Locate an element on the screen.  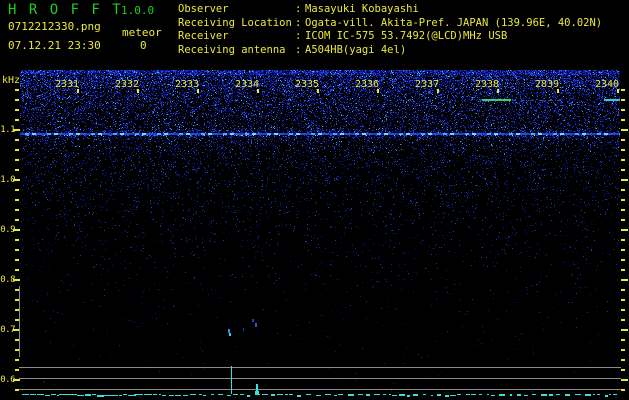
echo-trace-cyan is located at coordinates (612, 100).